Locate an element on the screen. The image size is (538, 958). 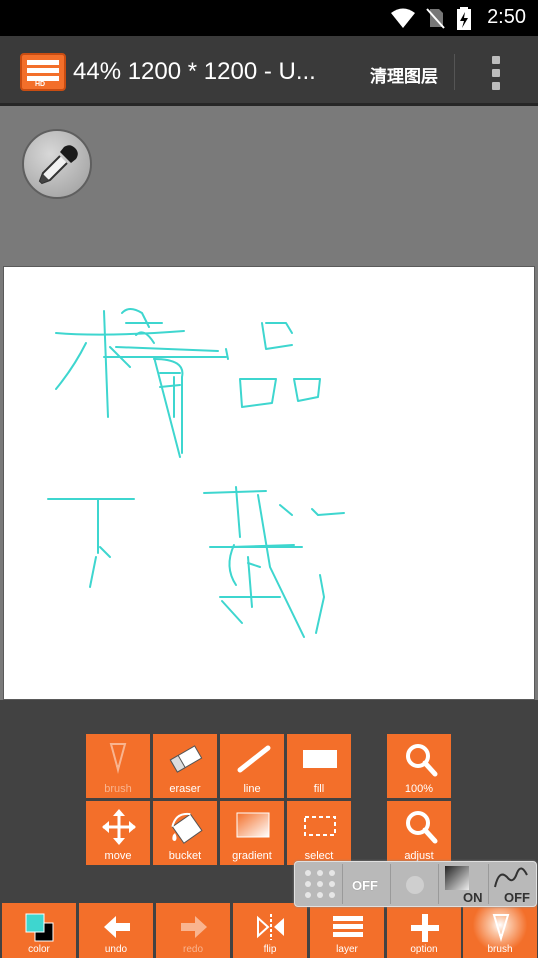
tool-label: bucket is located at coordinates (185, 856).